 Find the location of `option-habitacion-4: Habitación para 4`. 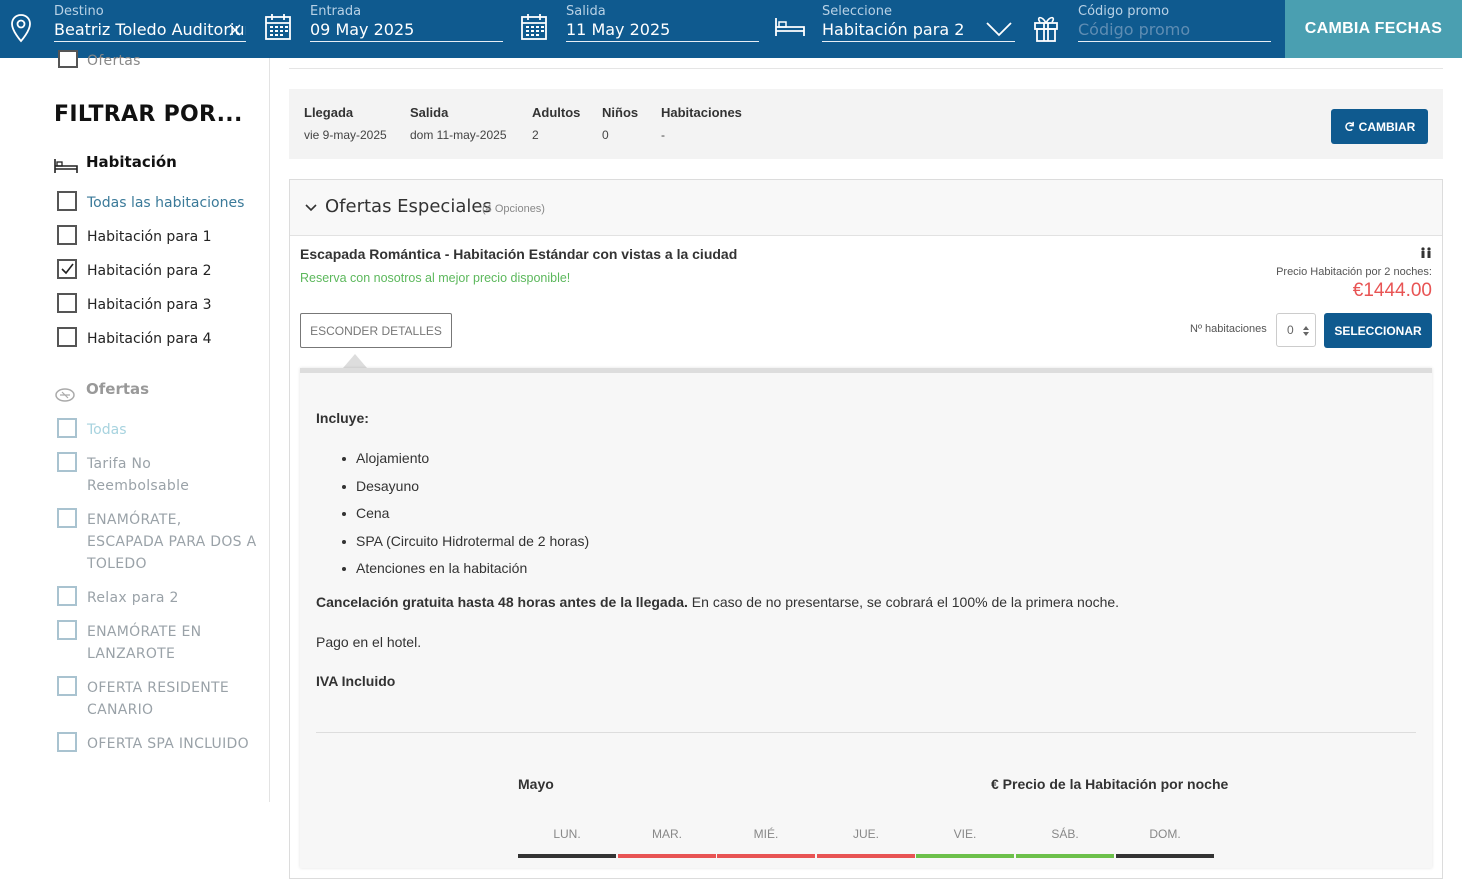

option-habitacion-4: Habitación para 4 is located at coordinates (149, 339).